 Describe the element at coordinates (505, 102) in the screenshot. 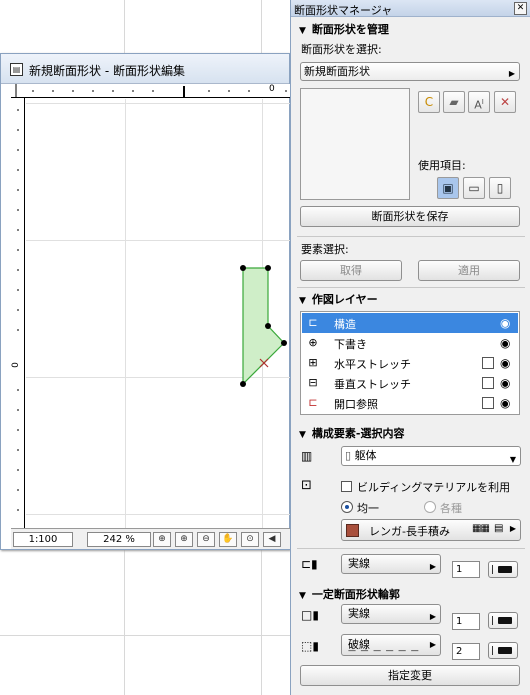

I see `delete-icon: ✕` at that location.